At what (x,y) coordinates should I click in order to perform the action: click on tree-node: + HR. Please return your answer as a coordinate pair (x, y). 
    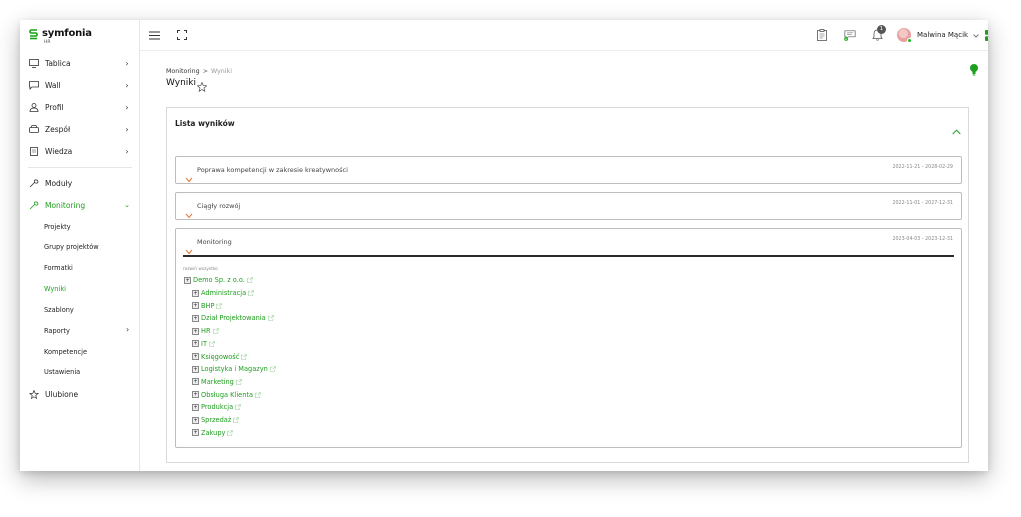
    Looking at the image, I should click on (205, 331).